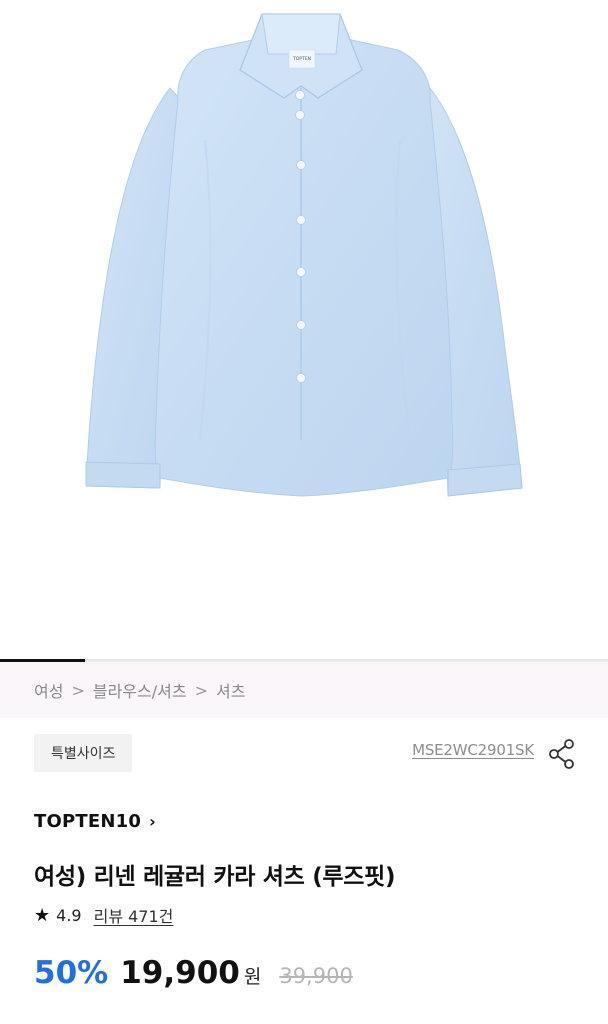 This screenshot has height=1024, width=608. I want to click on share-icon, so click(561, 754).